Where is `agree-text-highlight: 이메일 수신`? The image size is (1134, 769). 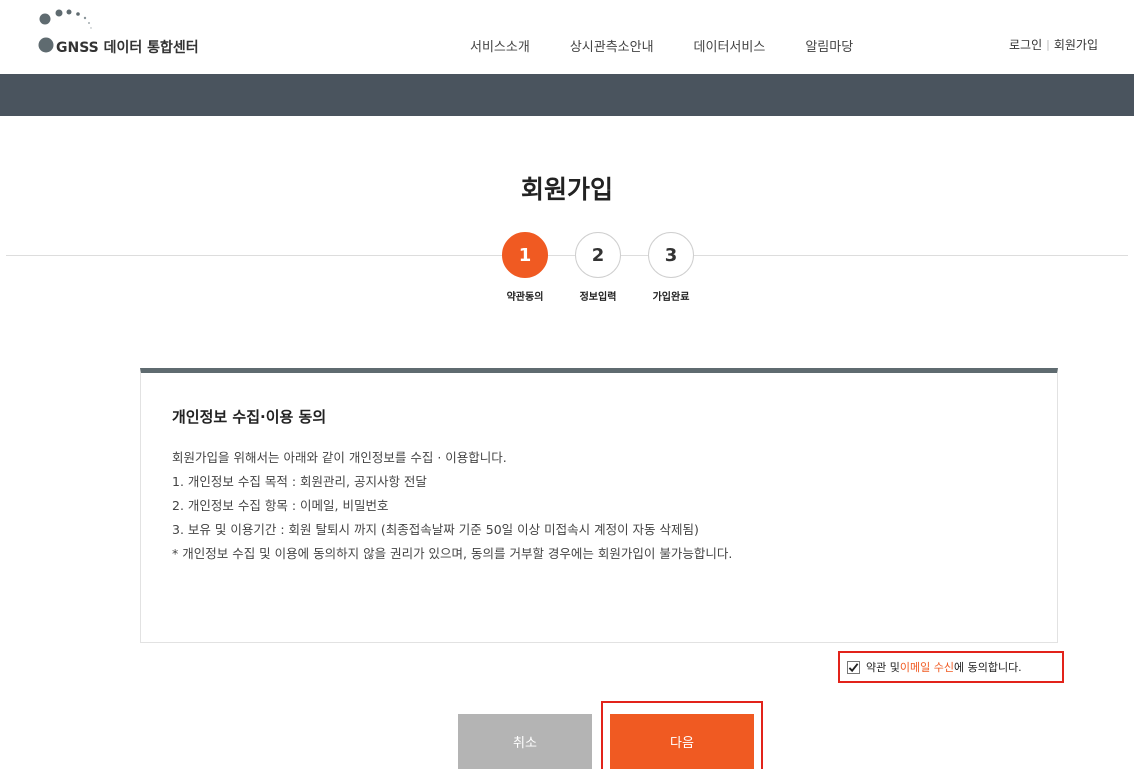 agree-text-highlight: 이메일 수신 is located at coordinates (926, 667).